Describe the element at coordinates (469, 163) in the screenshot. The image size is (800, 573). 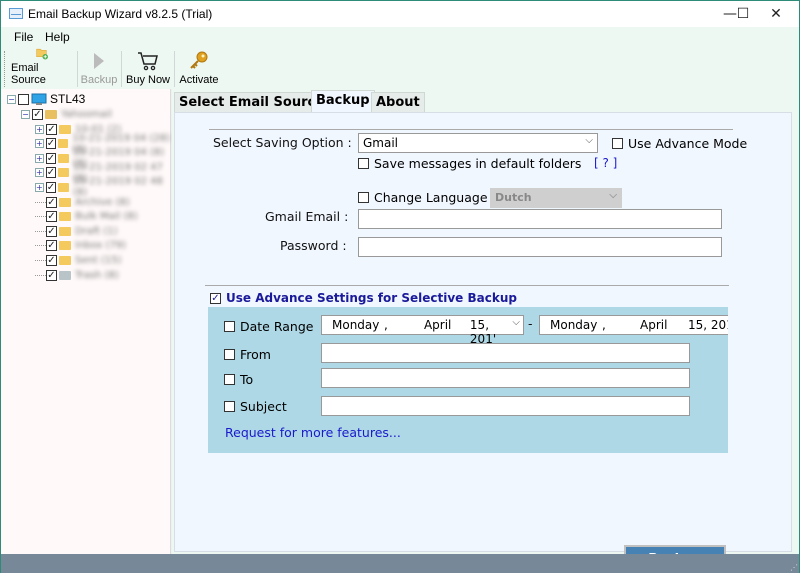
I see `save-default-folders-checkbox: Save messages in default folders` at that location.